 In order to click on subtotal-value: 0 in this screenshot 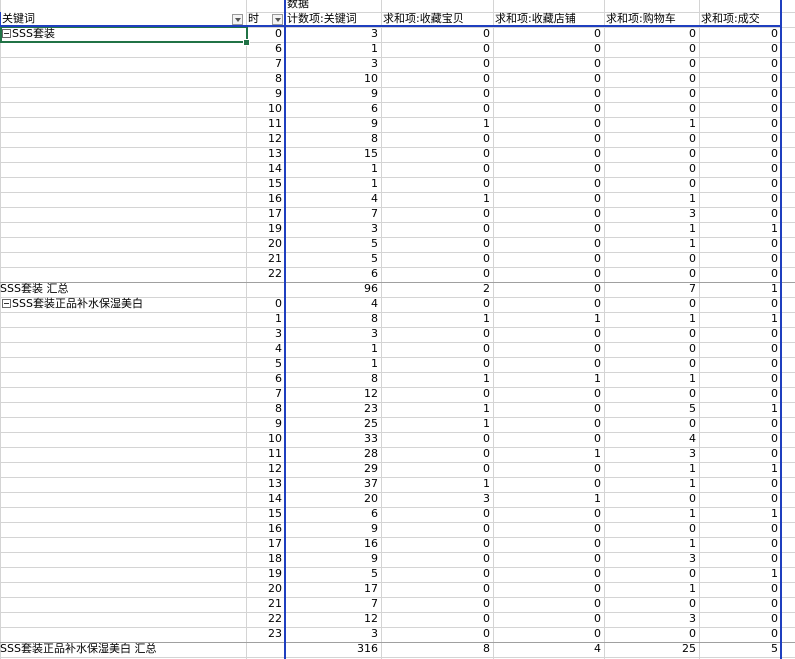, I will do `click(548, 289)`.